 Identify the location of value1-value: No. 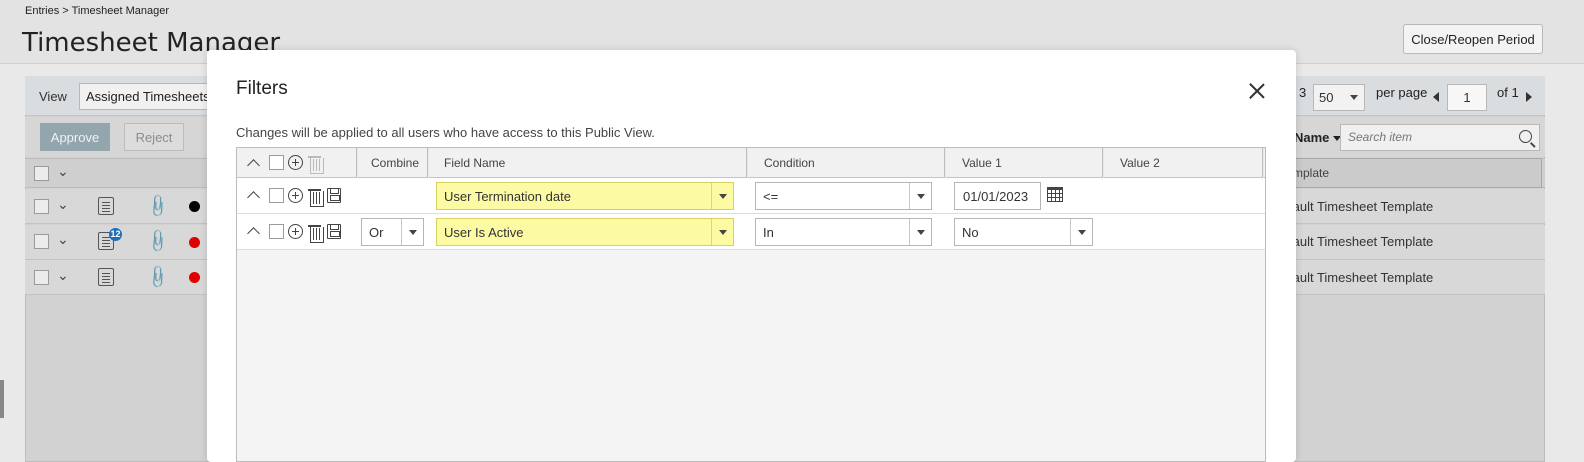
(970, 232).